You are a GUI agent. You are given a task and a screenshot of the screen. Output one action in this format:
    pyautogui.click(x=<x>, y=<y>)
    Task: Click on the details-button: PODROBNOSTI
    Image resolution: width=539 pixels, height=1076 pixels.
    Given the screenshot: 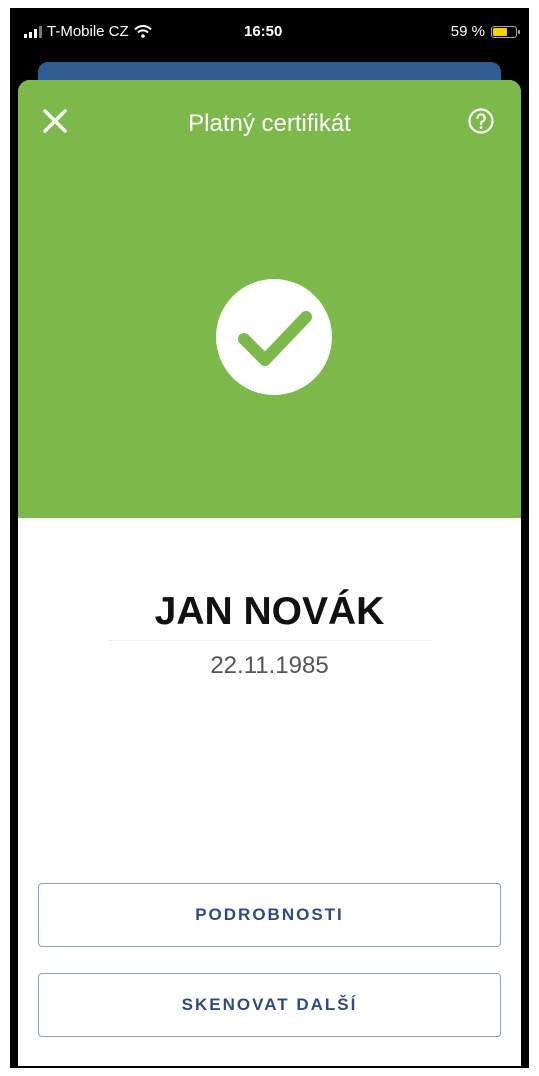 What is the action you would take?
    pyautogui.click(x=269, y=915)
    